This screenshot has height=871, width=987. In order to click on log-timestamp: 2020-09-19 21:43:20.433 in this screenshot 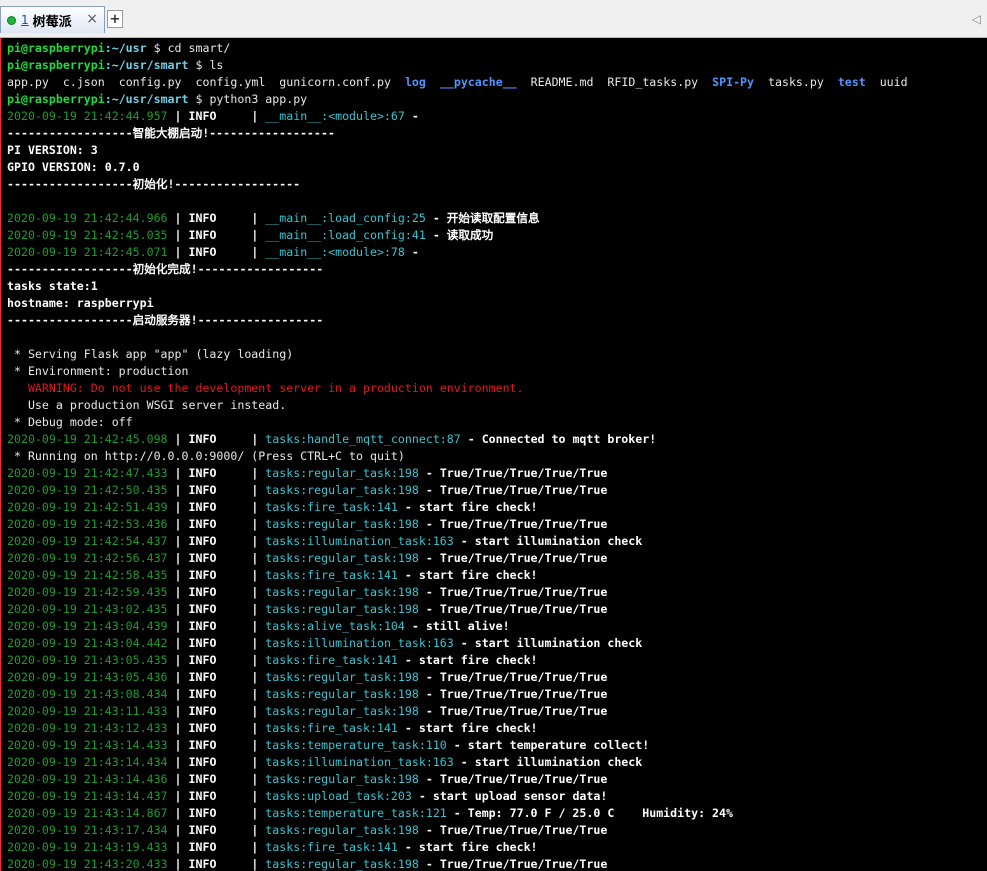, I will do `click(87, 864)`.